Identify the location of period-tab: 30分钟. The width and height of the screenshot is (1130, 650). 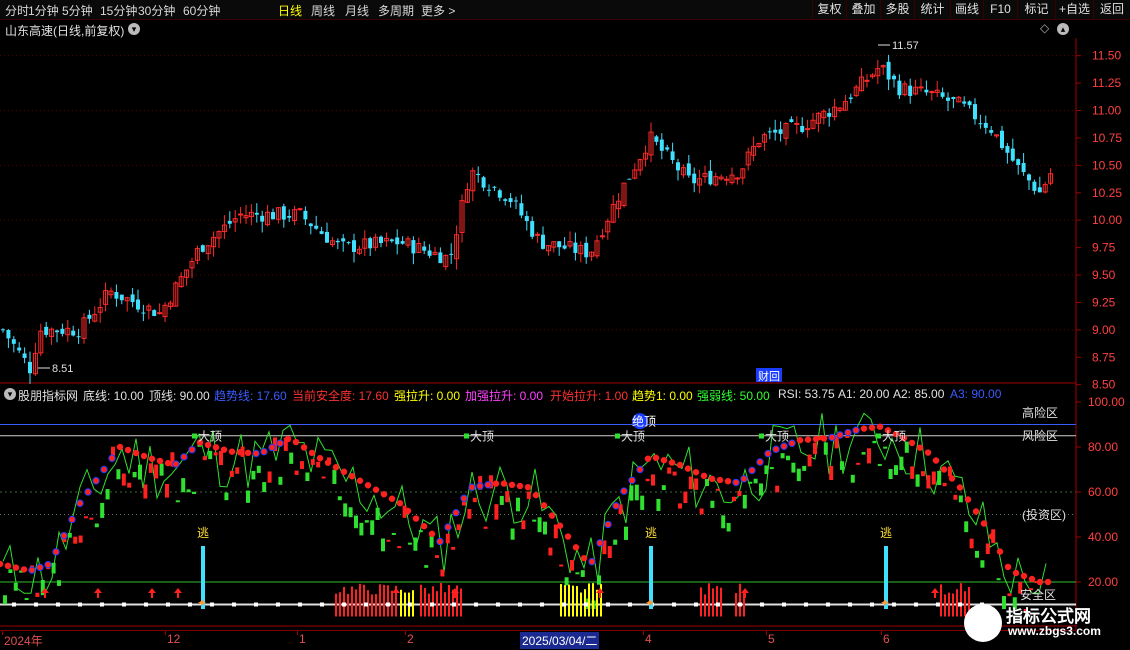
(156, 10).